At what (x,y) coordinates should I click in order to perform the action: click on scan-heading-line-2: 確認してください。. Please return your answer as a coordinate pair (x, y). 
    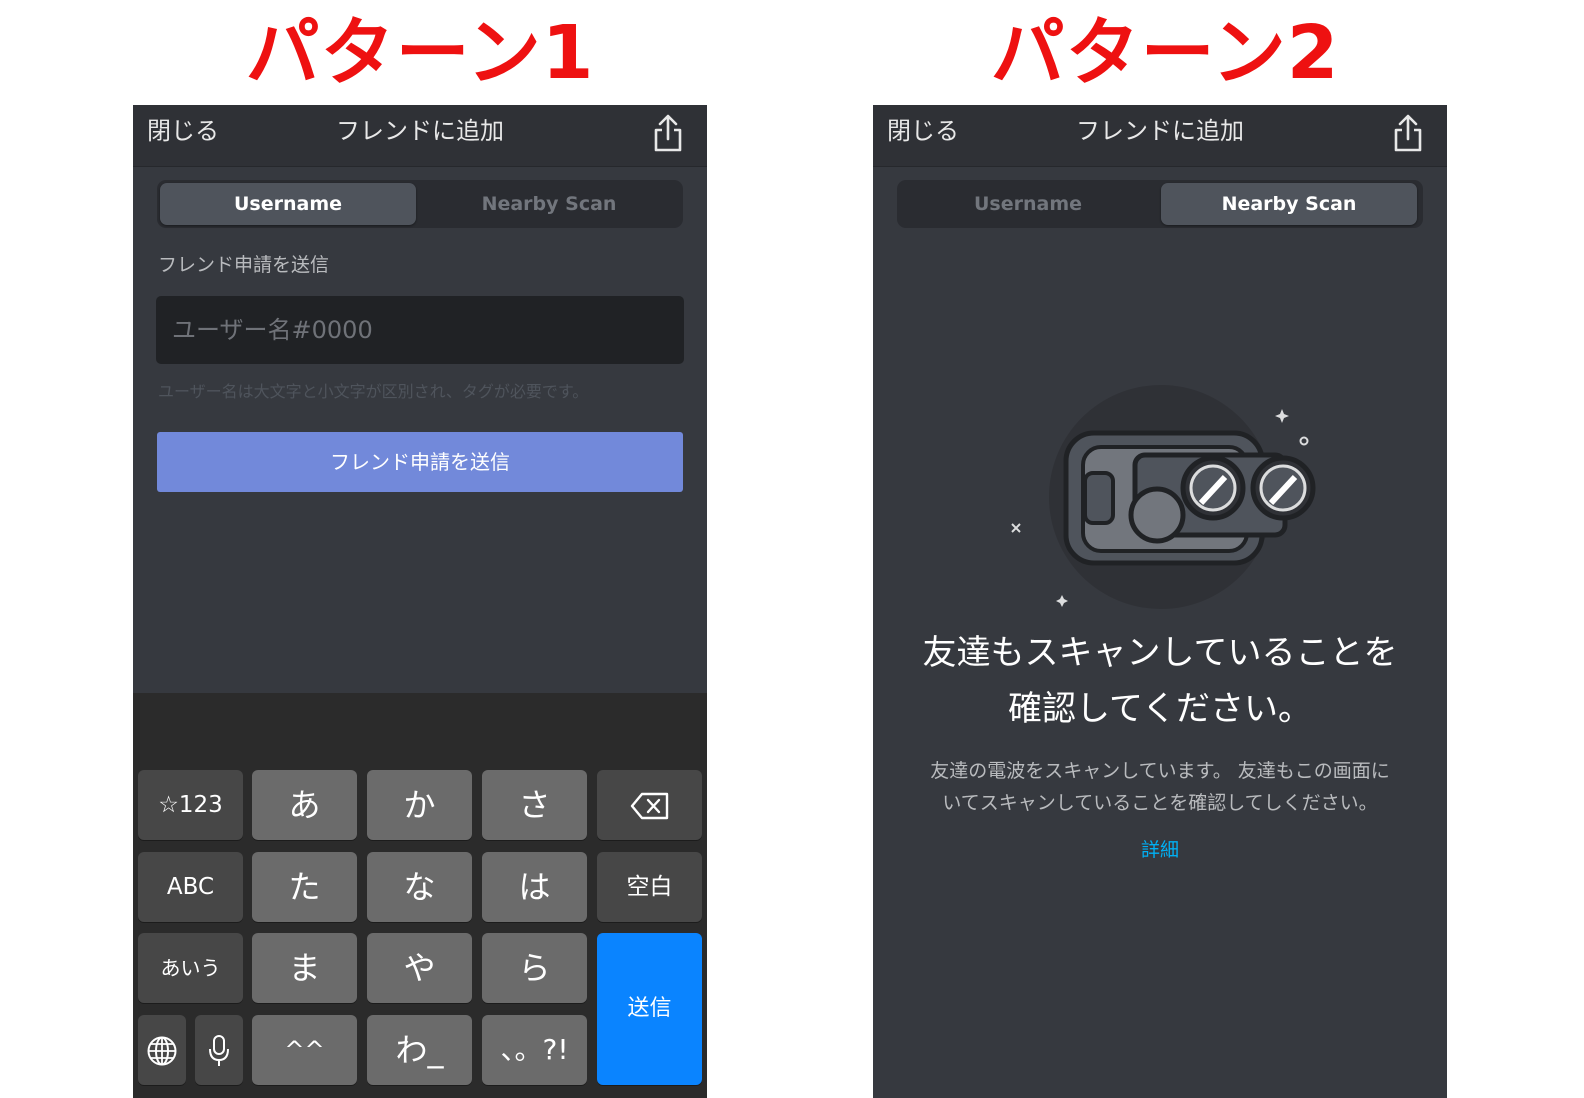
    Looking at the image, I should click on (1160, 709).